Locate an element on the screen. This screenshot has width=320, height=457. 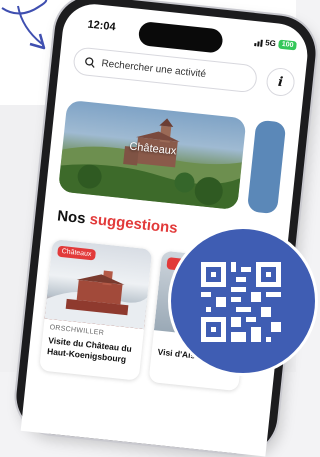
search-placeholder: Rechercher une activité is located at coordinates (153, 68).